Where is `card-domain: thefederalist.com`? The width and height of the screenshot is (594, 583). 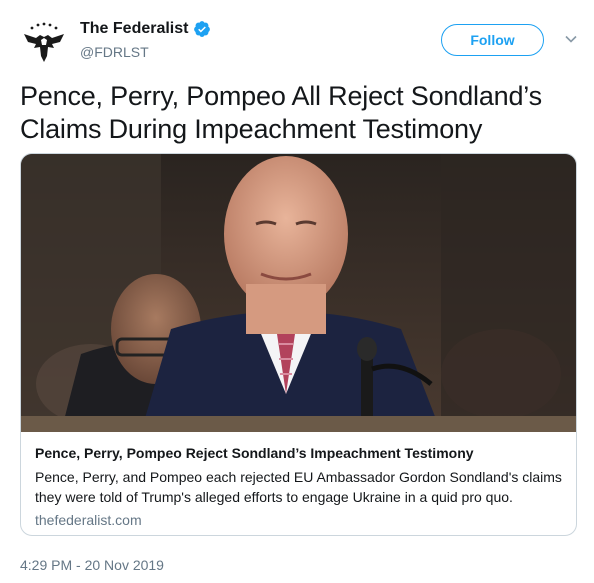 card-domain: thefederalist.com is located at coordinates (88, 520).